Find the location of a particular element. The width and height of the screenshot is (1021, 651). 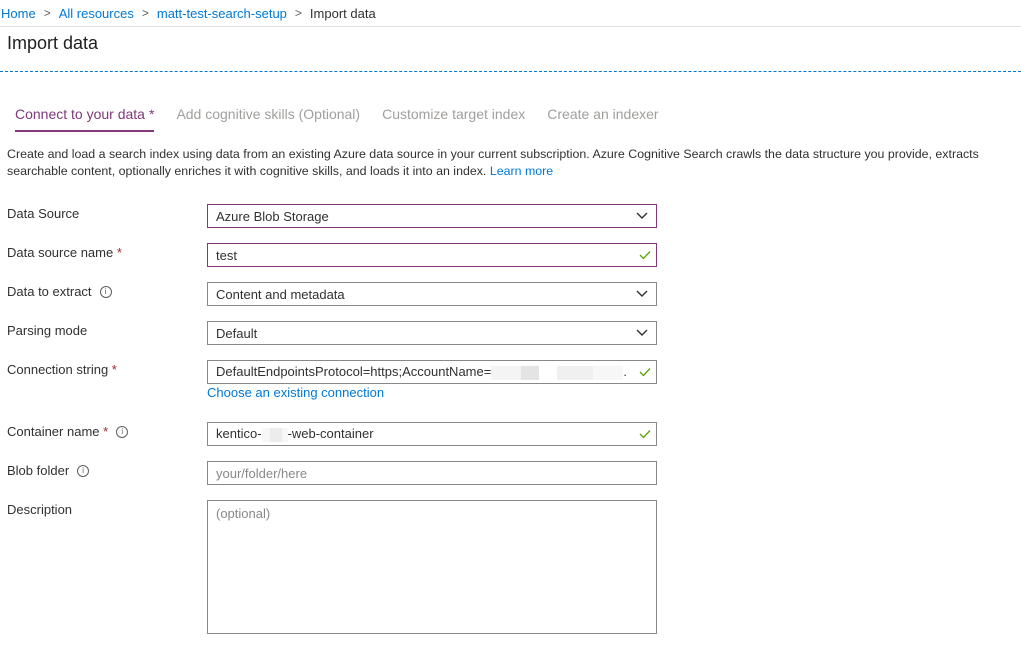

container-name-suffix: -web-container is located at coordinates (330, 434).